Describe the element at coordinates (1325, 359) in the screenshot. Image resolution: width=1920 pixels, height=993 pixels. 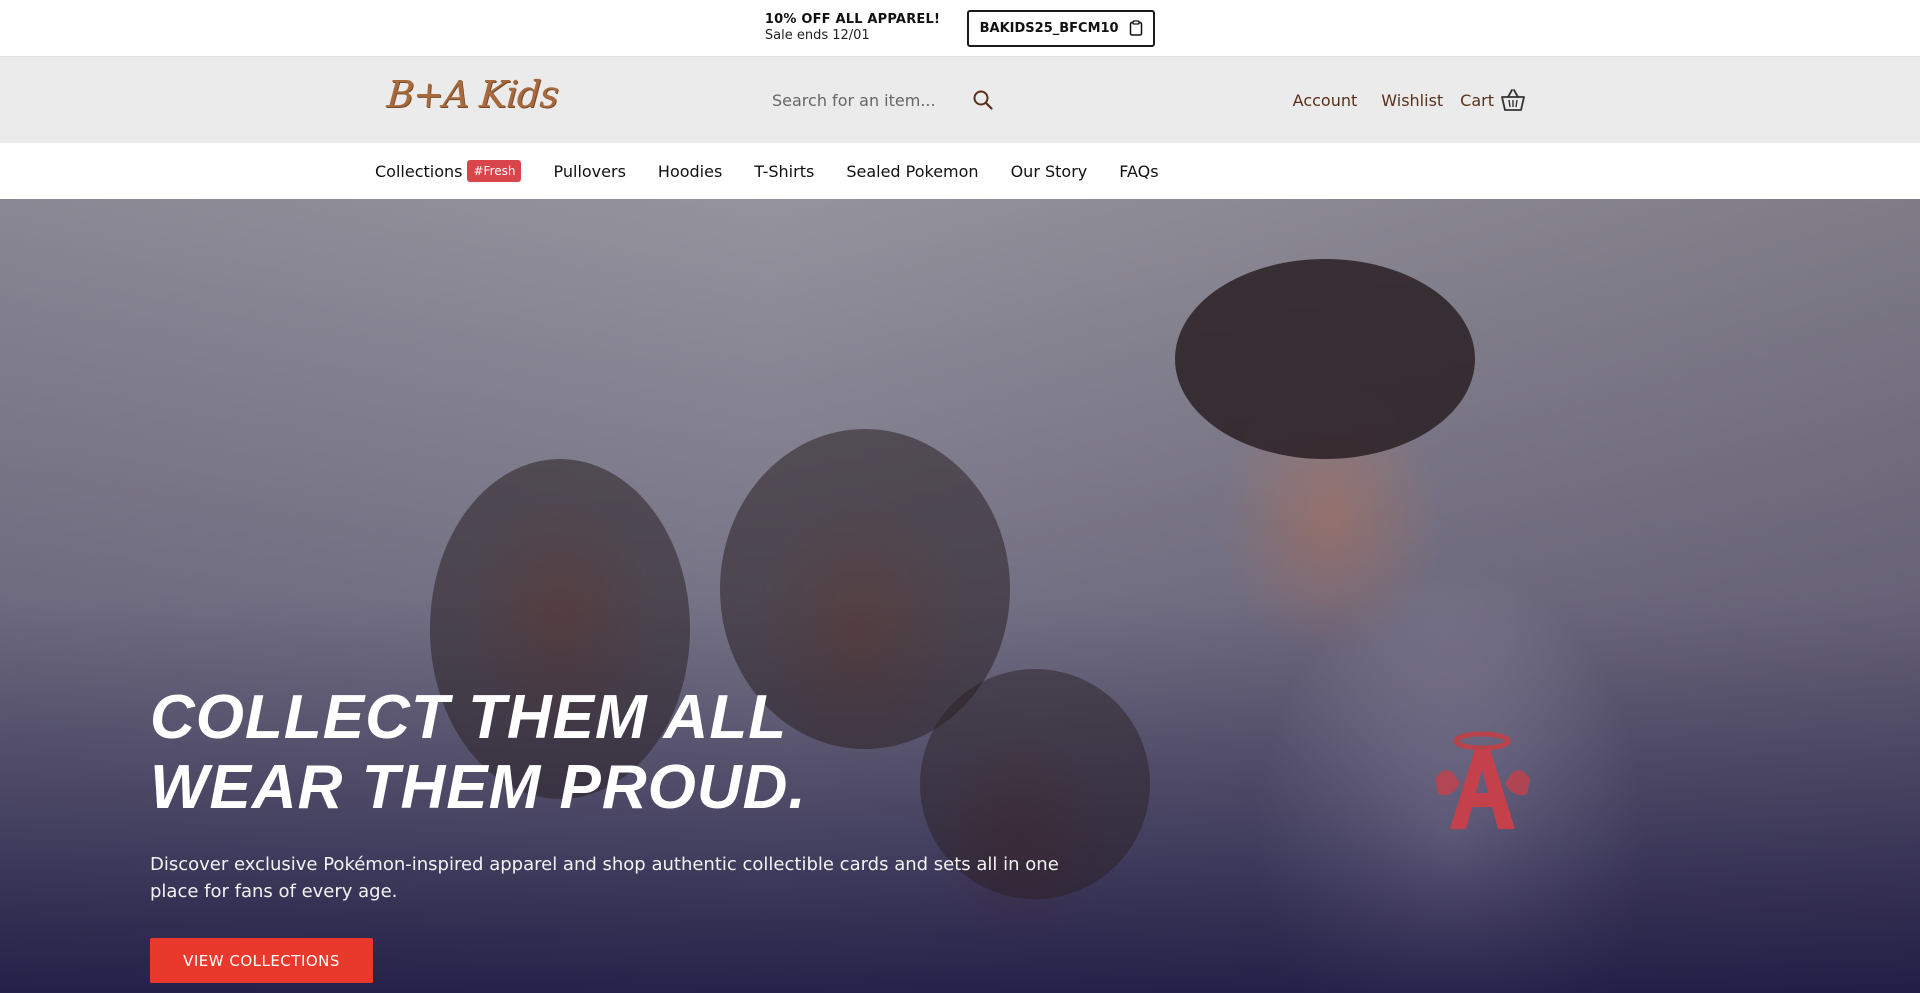
I see `person-hair` at that location.